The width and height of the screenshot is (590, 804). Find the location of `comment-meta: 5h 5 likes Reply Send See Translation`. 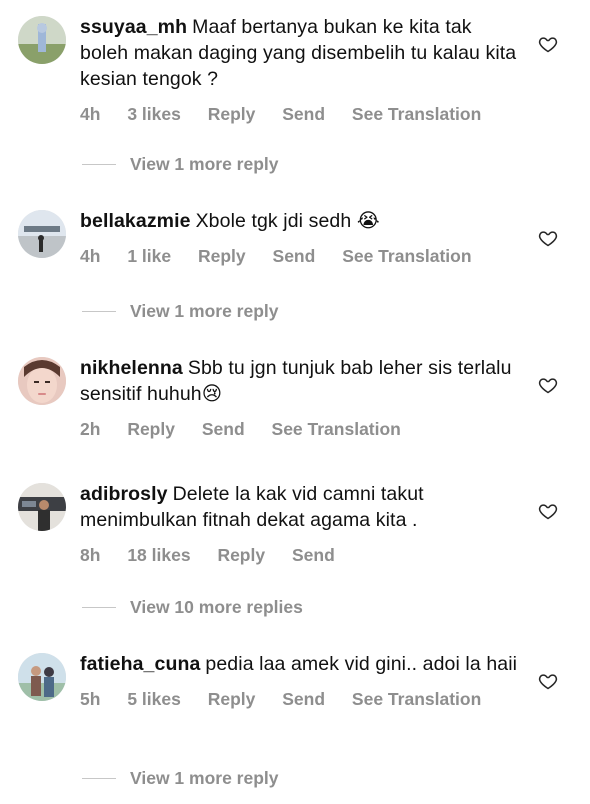

comment-meta: 5h 5 likes Reply Send See Translation is located at coordinates (300, 699).